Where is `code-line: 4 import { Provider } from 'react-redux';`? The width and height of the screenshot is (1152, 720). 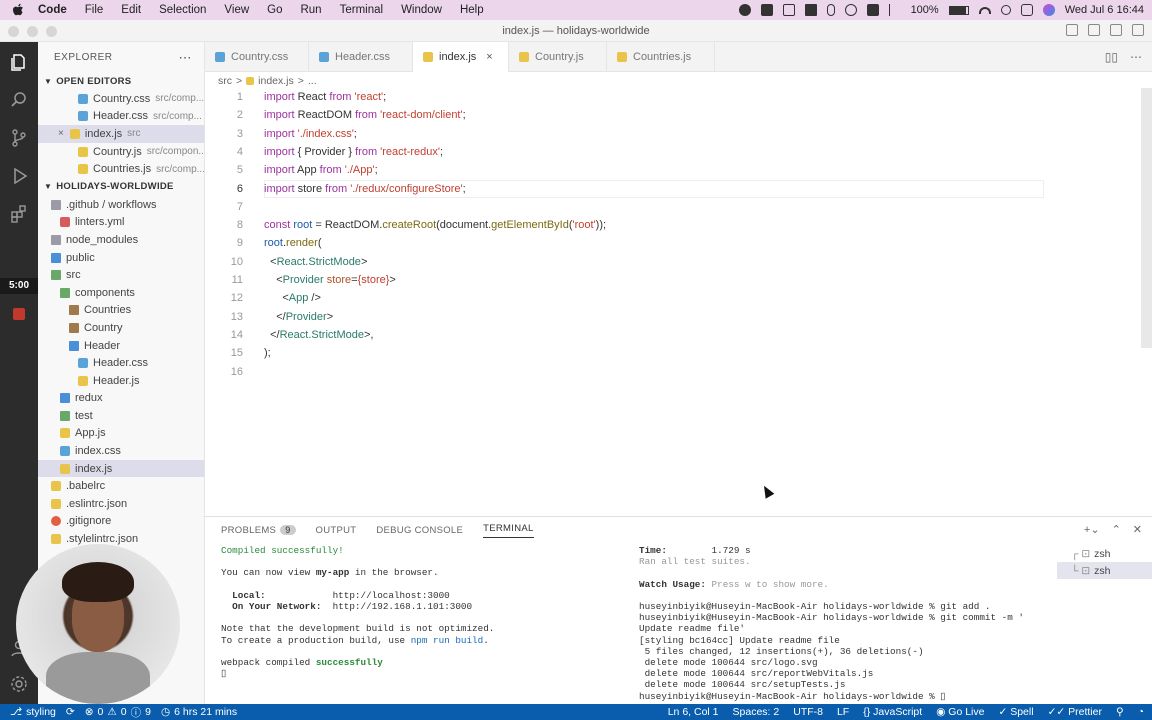
code-line: 4 import { Provider } from 'react-redux'; is located at coordinates (673, 152).